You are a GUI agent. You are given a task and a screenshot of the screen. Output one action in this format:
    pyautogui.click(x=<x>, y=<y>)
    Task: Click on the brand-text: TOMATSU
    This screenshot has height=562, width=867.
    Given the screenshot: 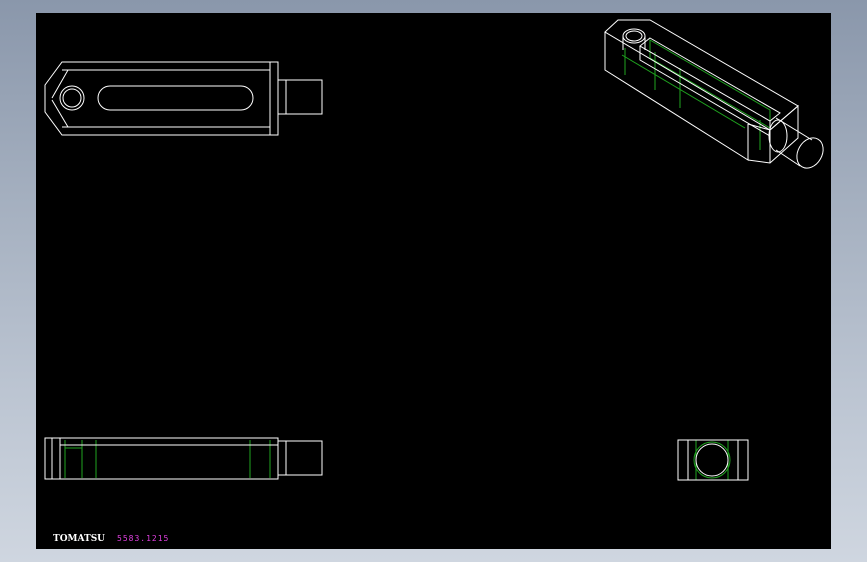 What is the action you would take?
    pyautogui.click(x=79, y=539)
    